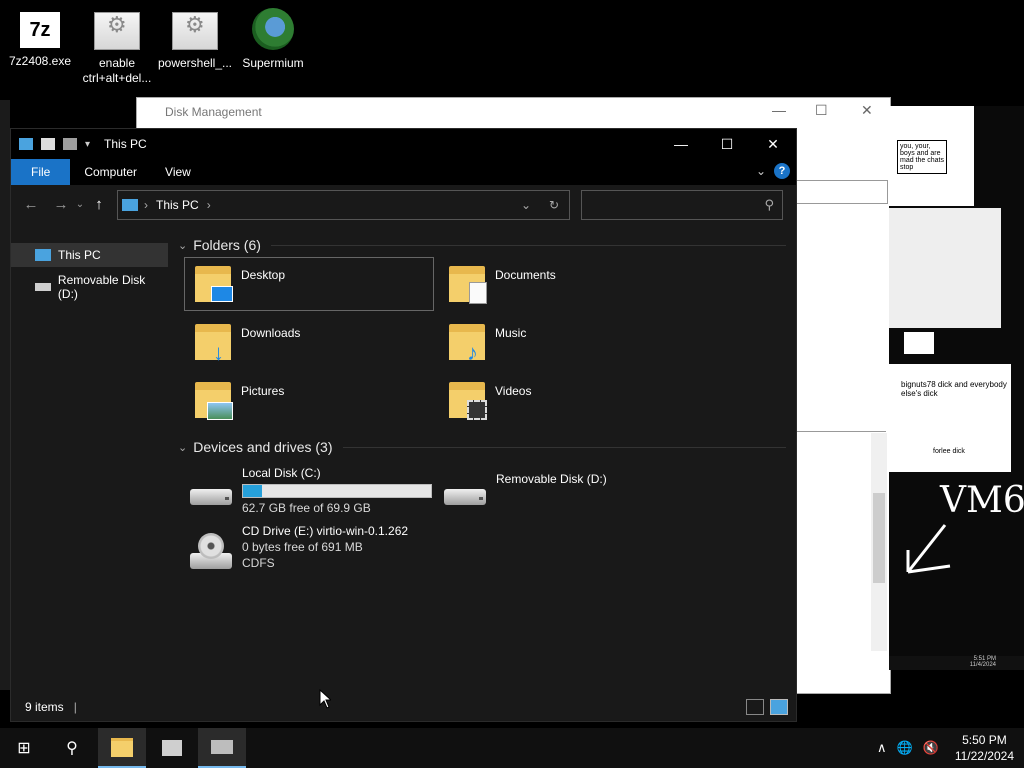 This screenshot has height=768, width=1024. Describe the element at coordinates (177, 205) in the screenshot. I see `breadcrumb-this-pc: This PC` at that location.